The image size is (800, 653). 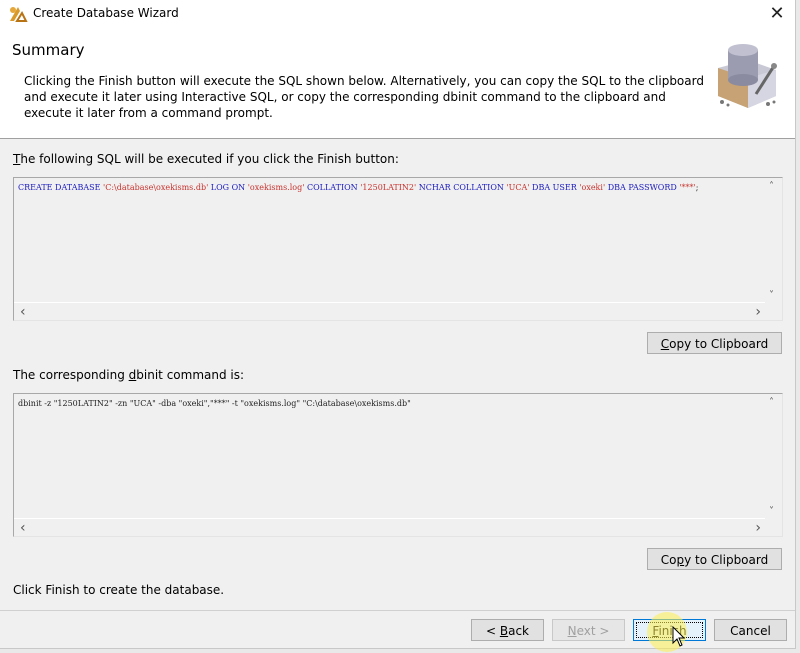 I want to click on sql-string-literal: 'C:\database\oxekisms.db', so click(x=156, y=187).